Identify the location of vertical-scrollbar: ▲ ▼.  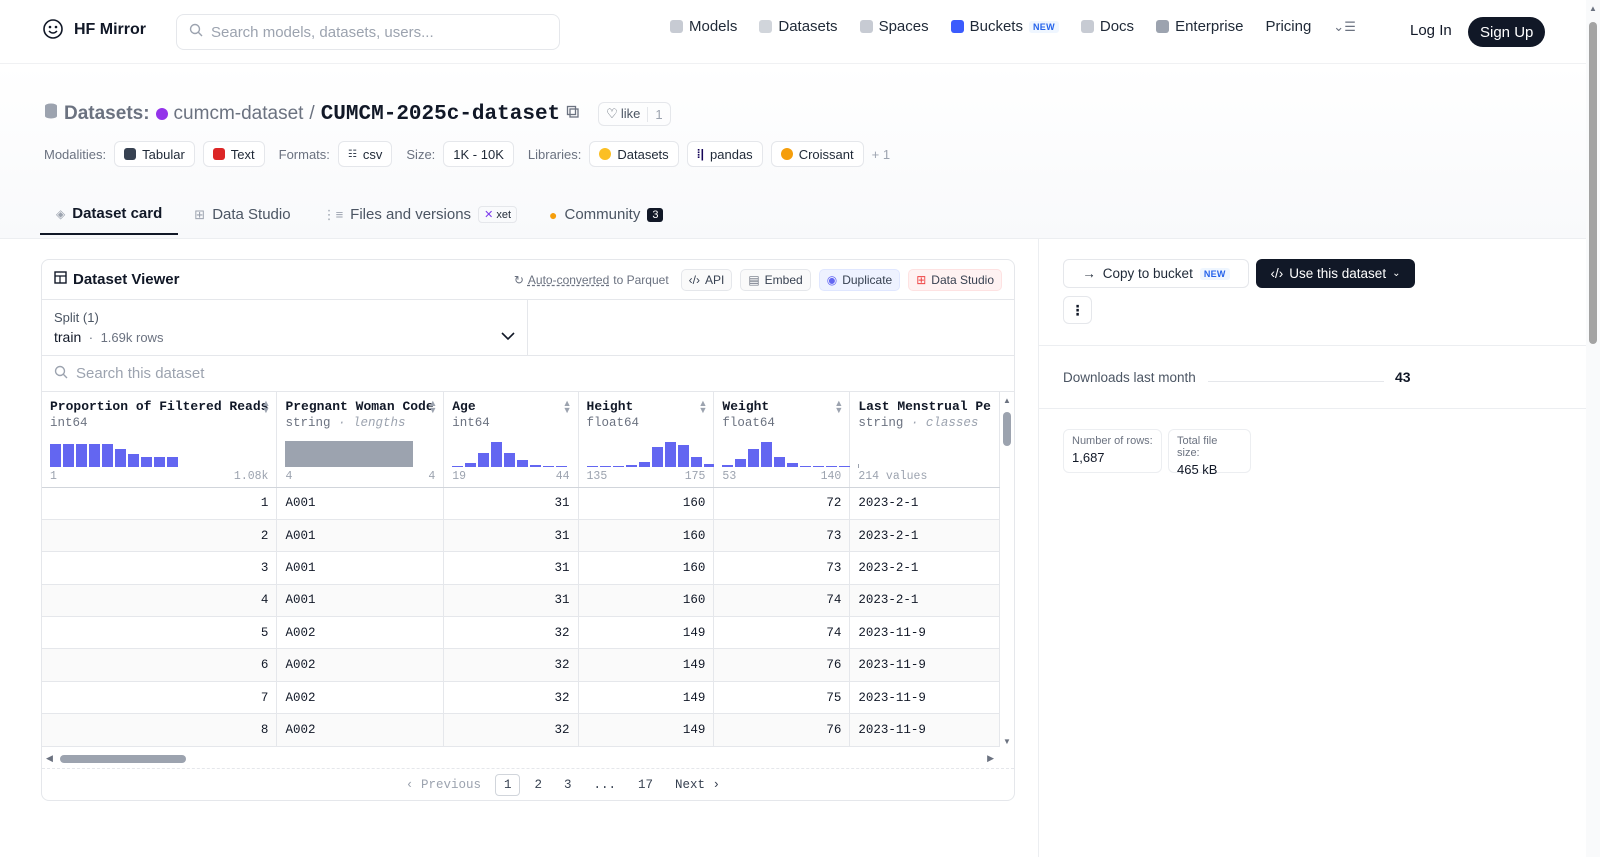
(1007, 570).